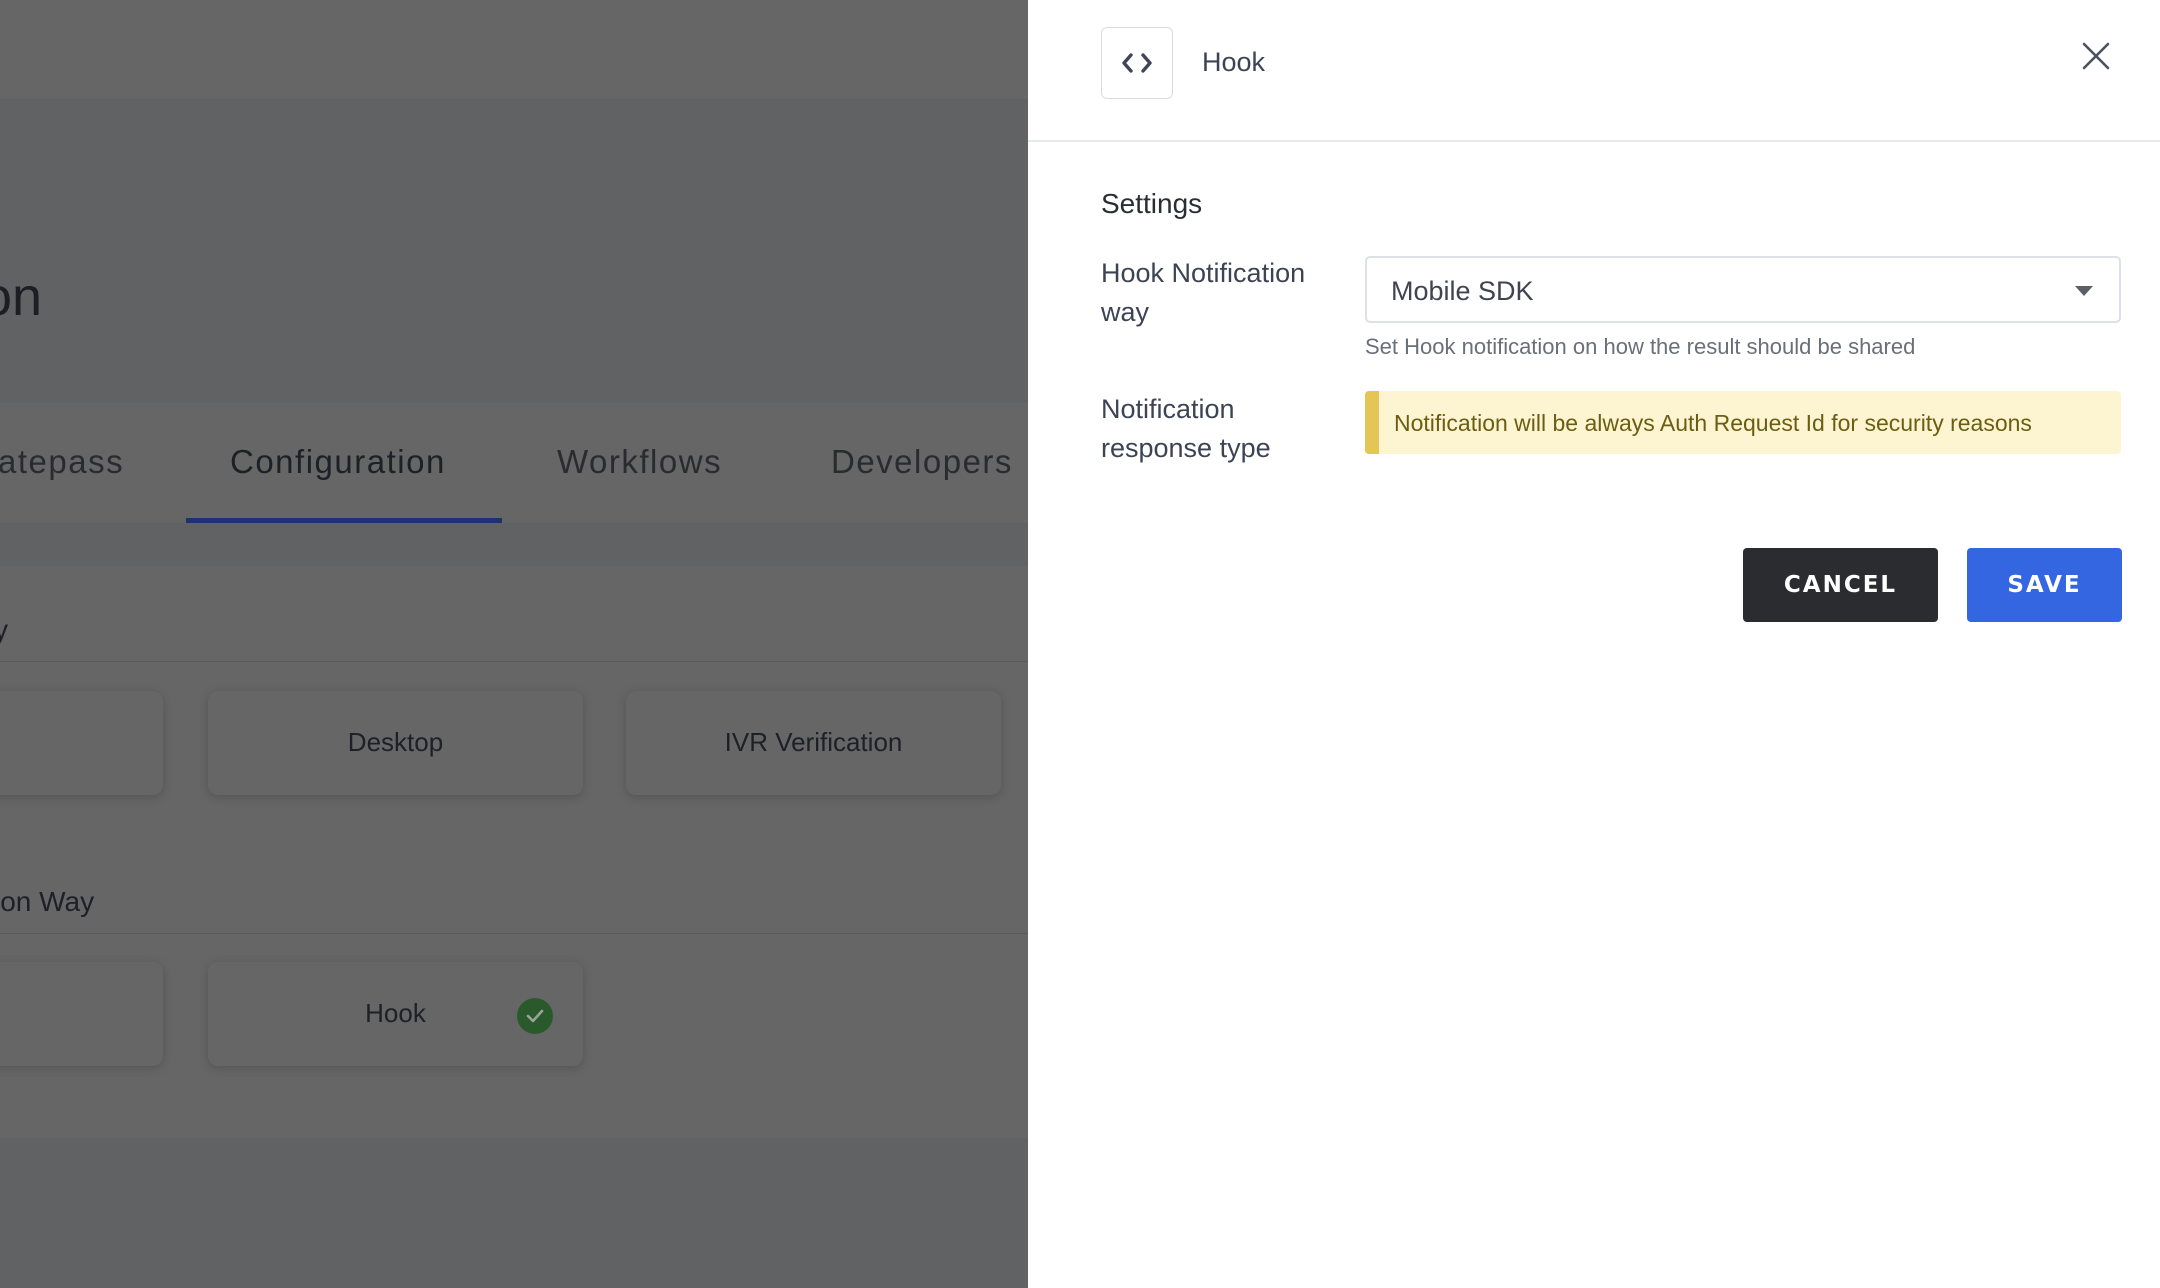 This screenshot has width=2160, height=1288. I want to click on page-footer-area, so click(514, 1213).